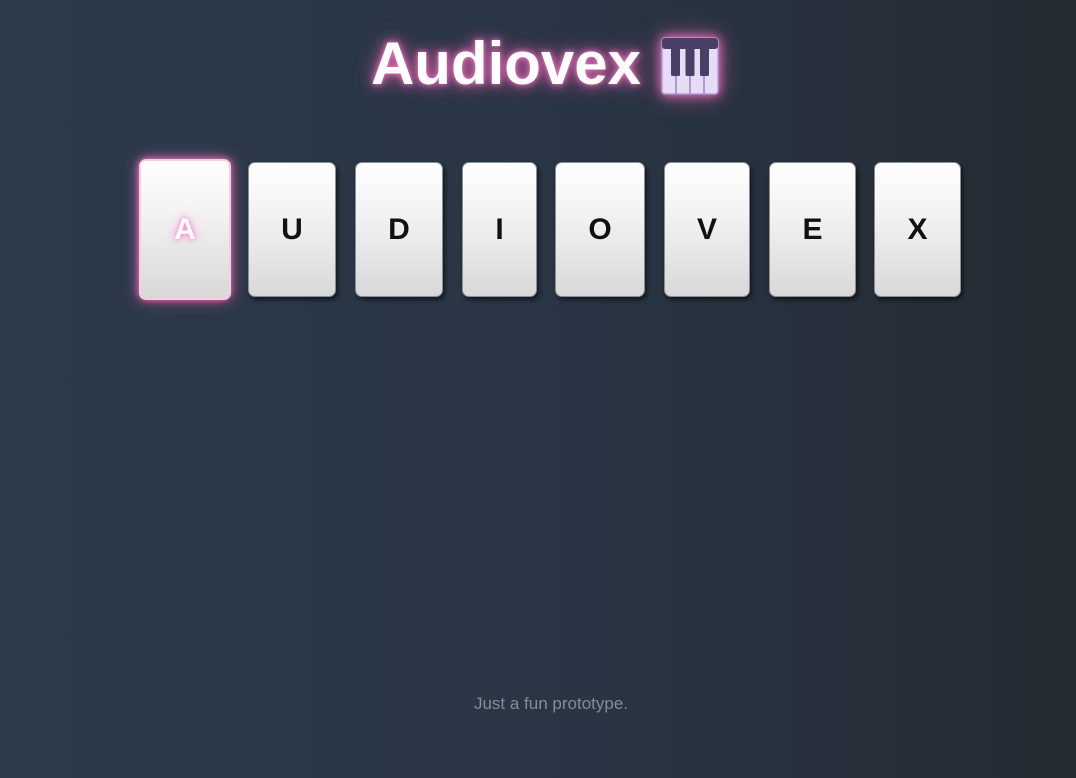 The height and width of the screenshot is (778, 1076). I want to click on tile-letter: D, so click(399, 229).